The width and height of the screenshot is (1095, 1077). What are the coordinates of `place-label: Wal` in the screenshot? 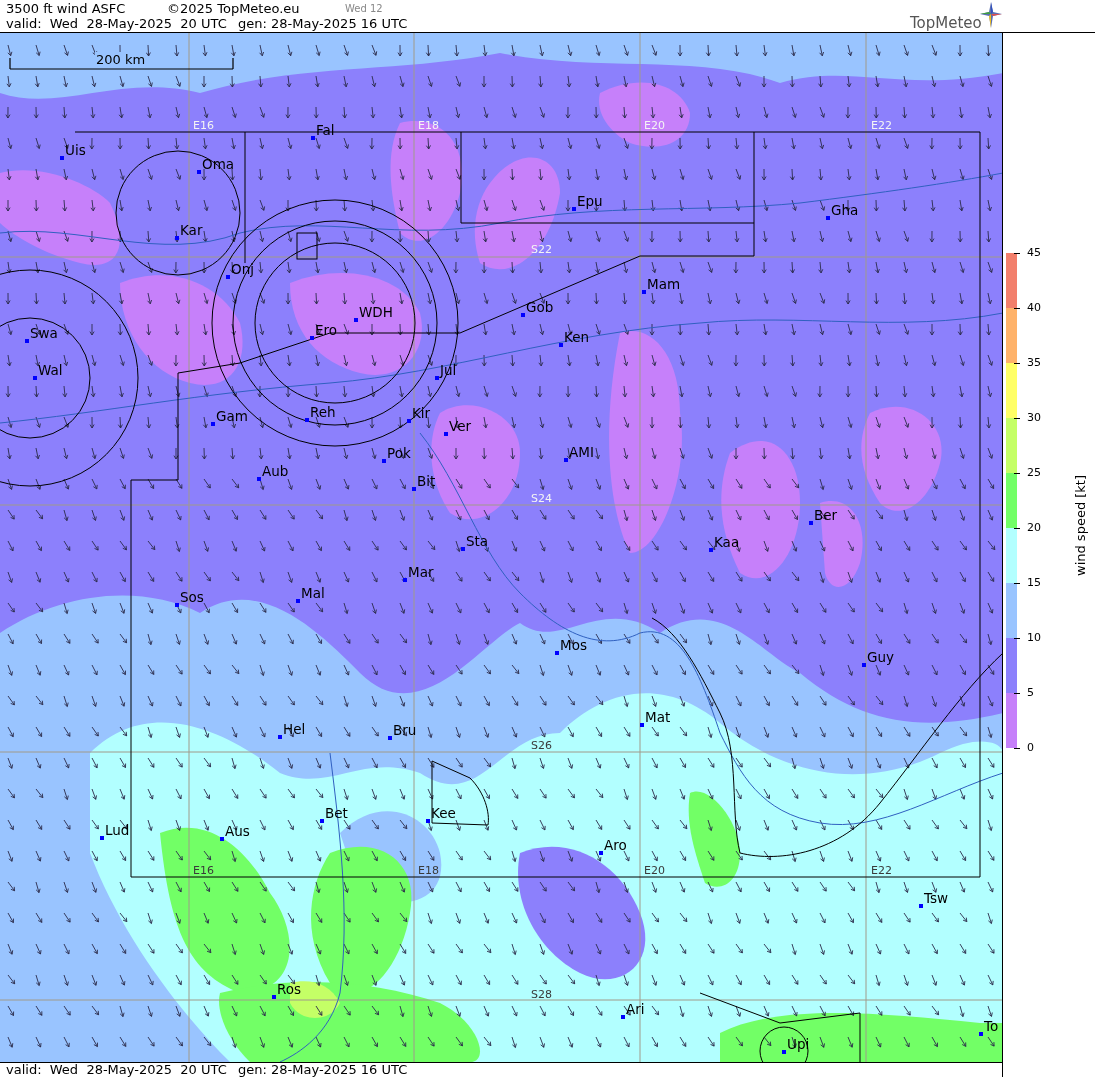 It's located at (50, 370).